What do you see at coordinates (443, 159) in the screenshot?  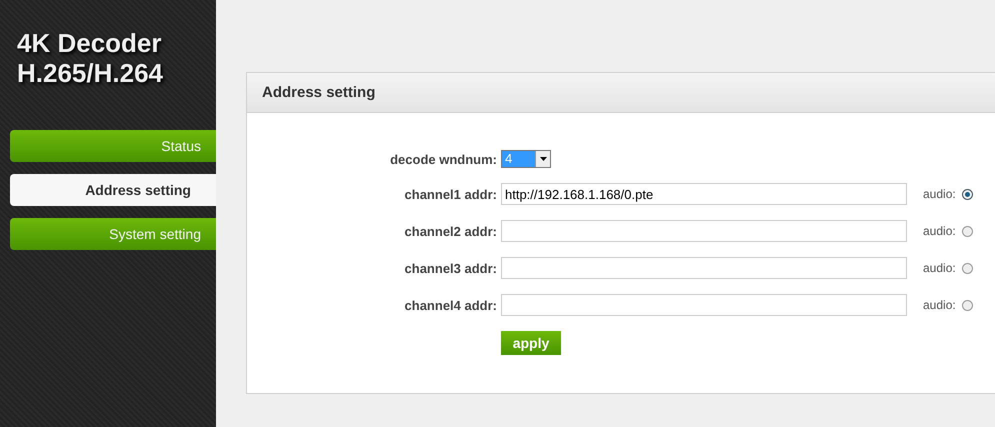 I see `field-label: decode wndnum:` at bounding box center [443, 159].